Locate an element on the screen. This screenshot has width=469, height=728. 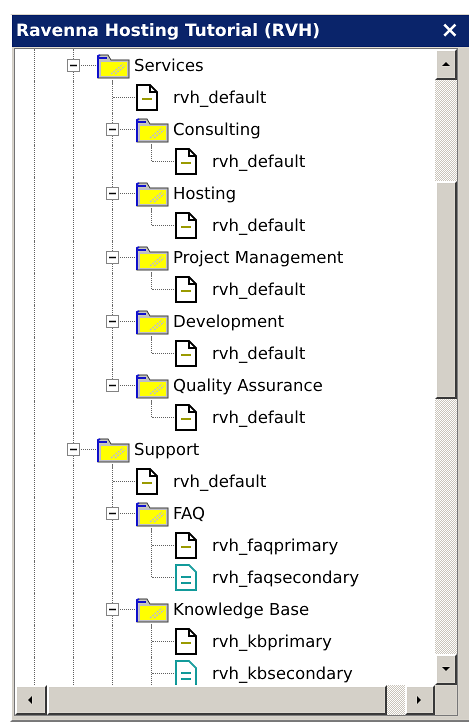
tree-item: rvh_kbprimary is located at coordinates (271, 641).